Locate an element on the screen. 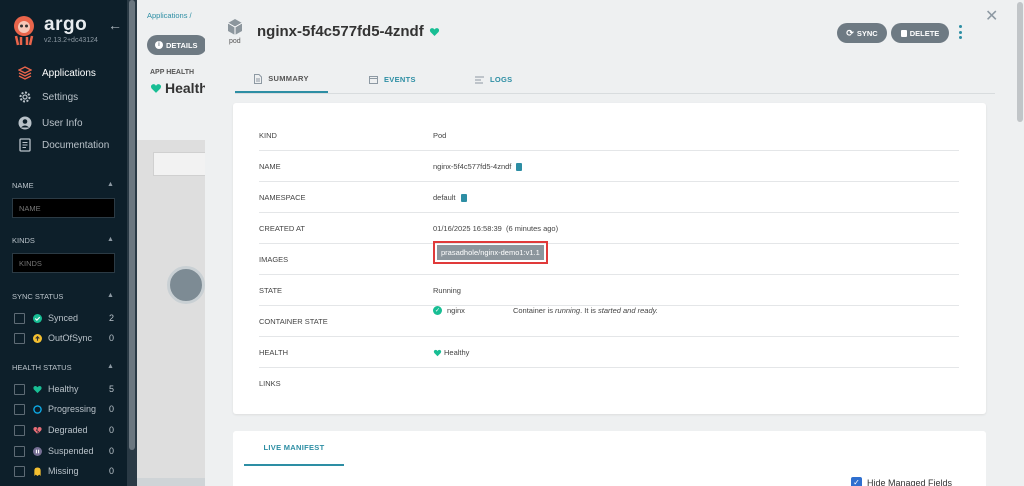 Image resolution: width=1024 pixels, height=486 pixels. app-health-text: Health is located at coordinates (186, 88).